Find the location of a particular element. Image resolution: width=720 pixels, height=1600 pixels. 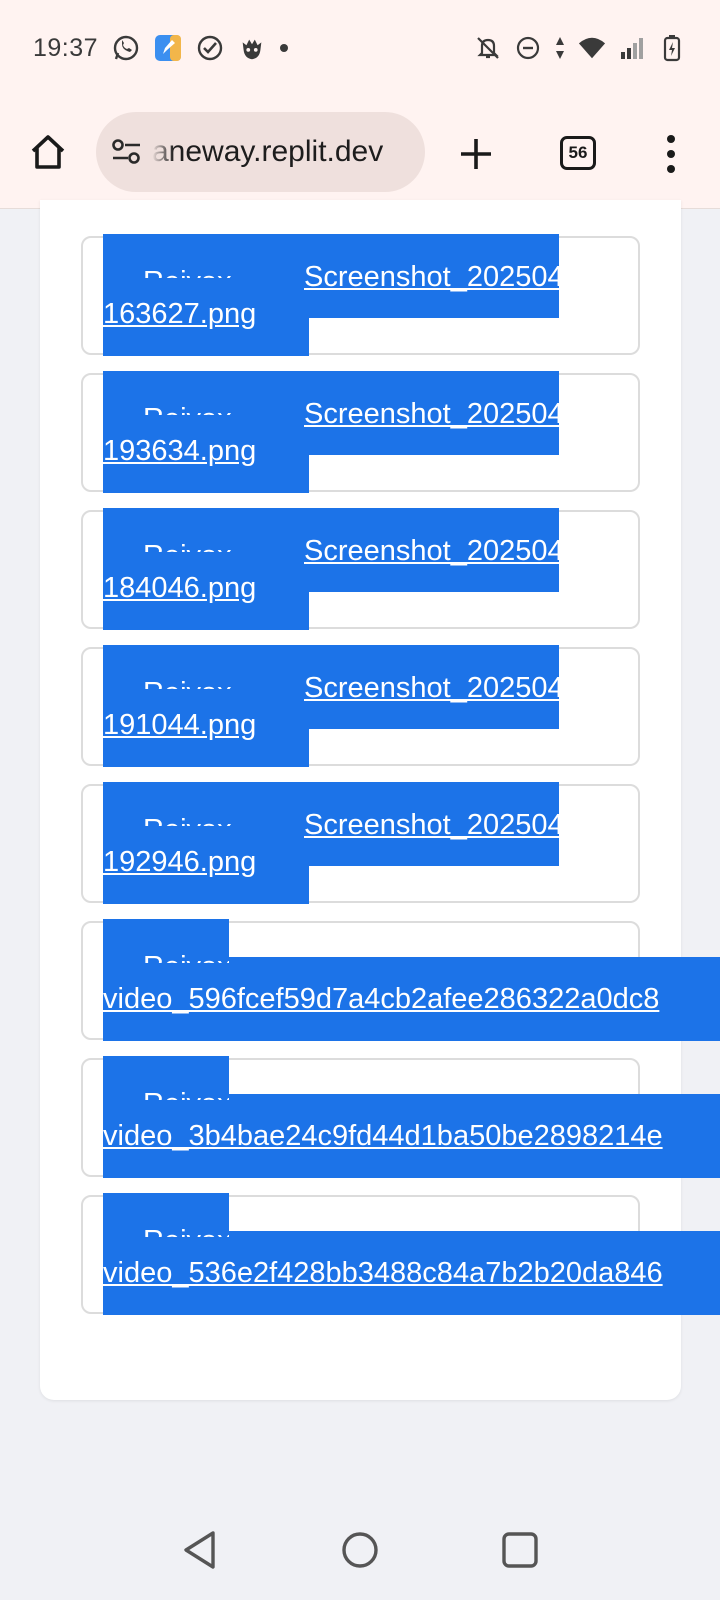

system-icons is located at coordinates (580, 48).